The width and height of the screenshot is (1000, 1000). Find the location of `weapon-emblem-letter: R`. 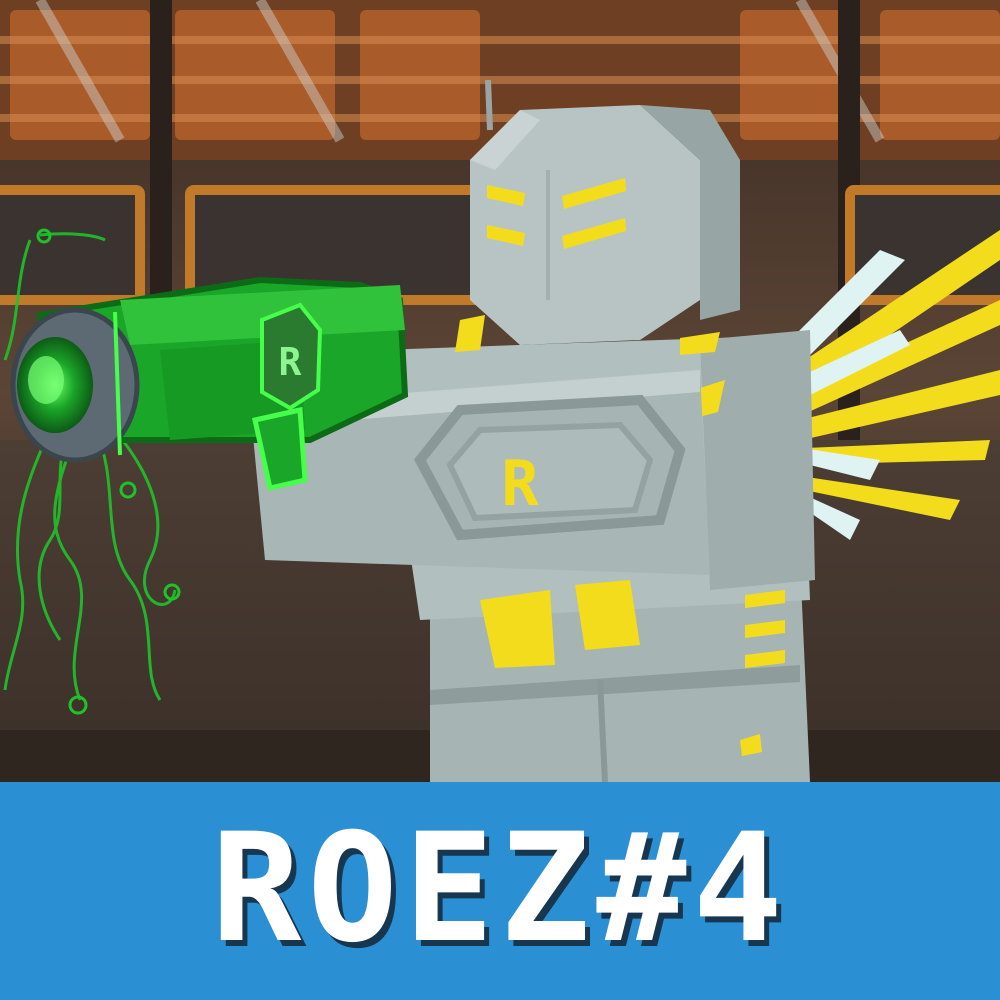

weapon-emblem-letter: R is located at coordinates (290, 362).